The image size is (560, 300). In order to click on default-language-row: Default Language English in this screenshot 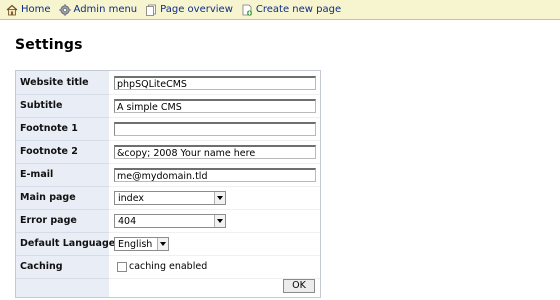, I will do `click(168, 244)`.